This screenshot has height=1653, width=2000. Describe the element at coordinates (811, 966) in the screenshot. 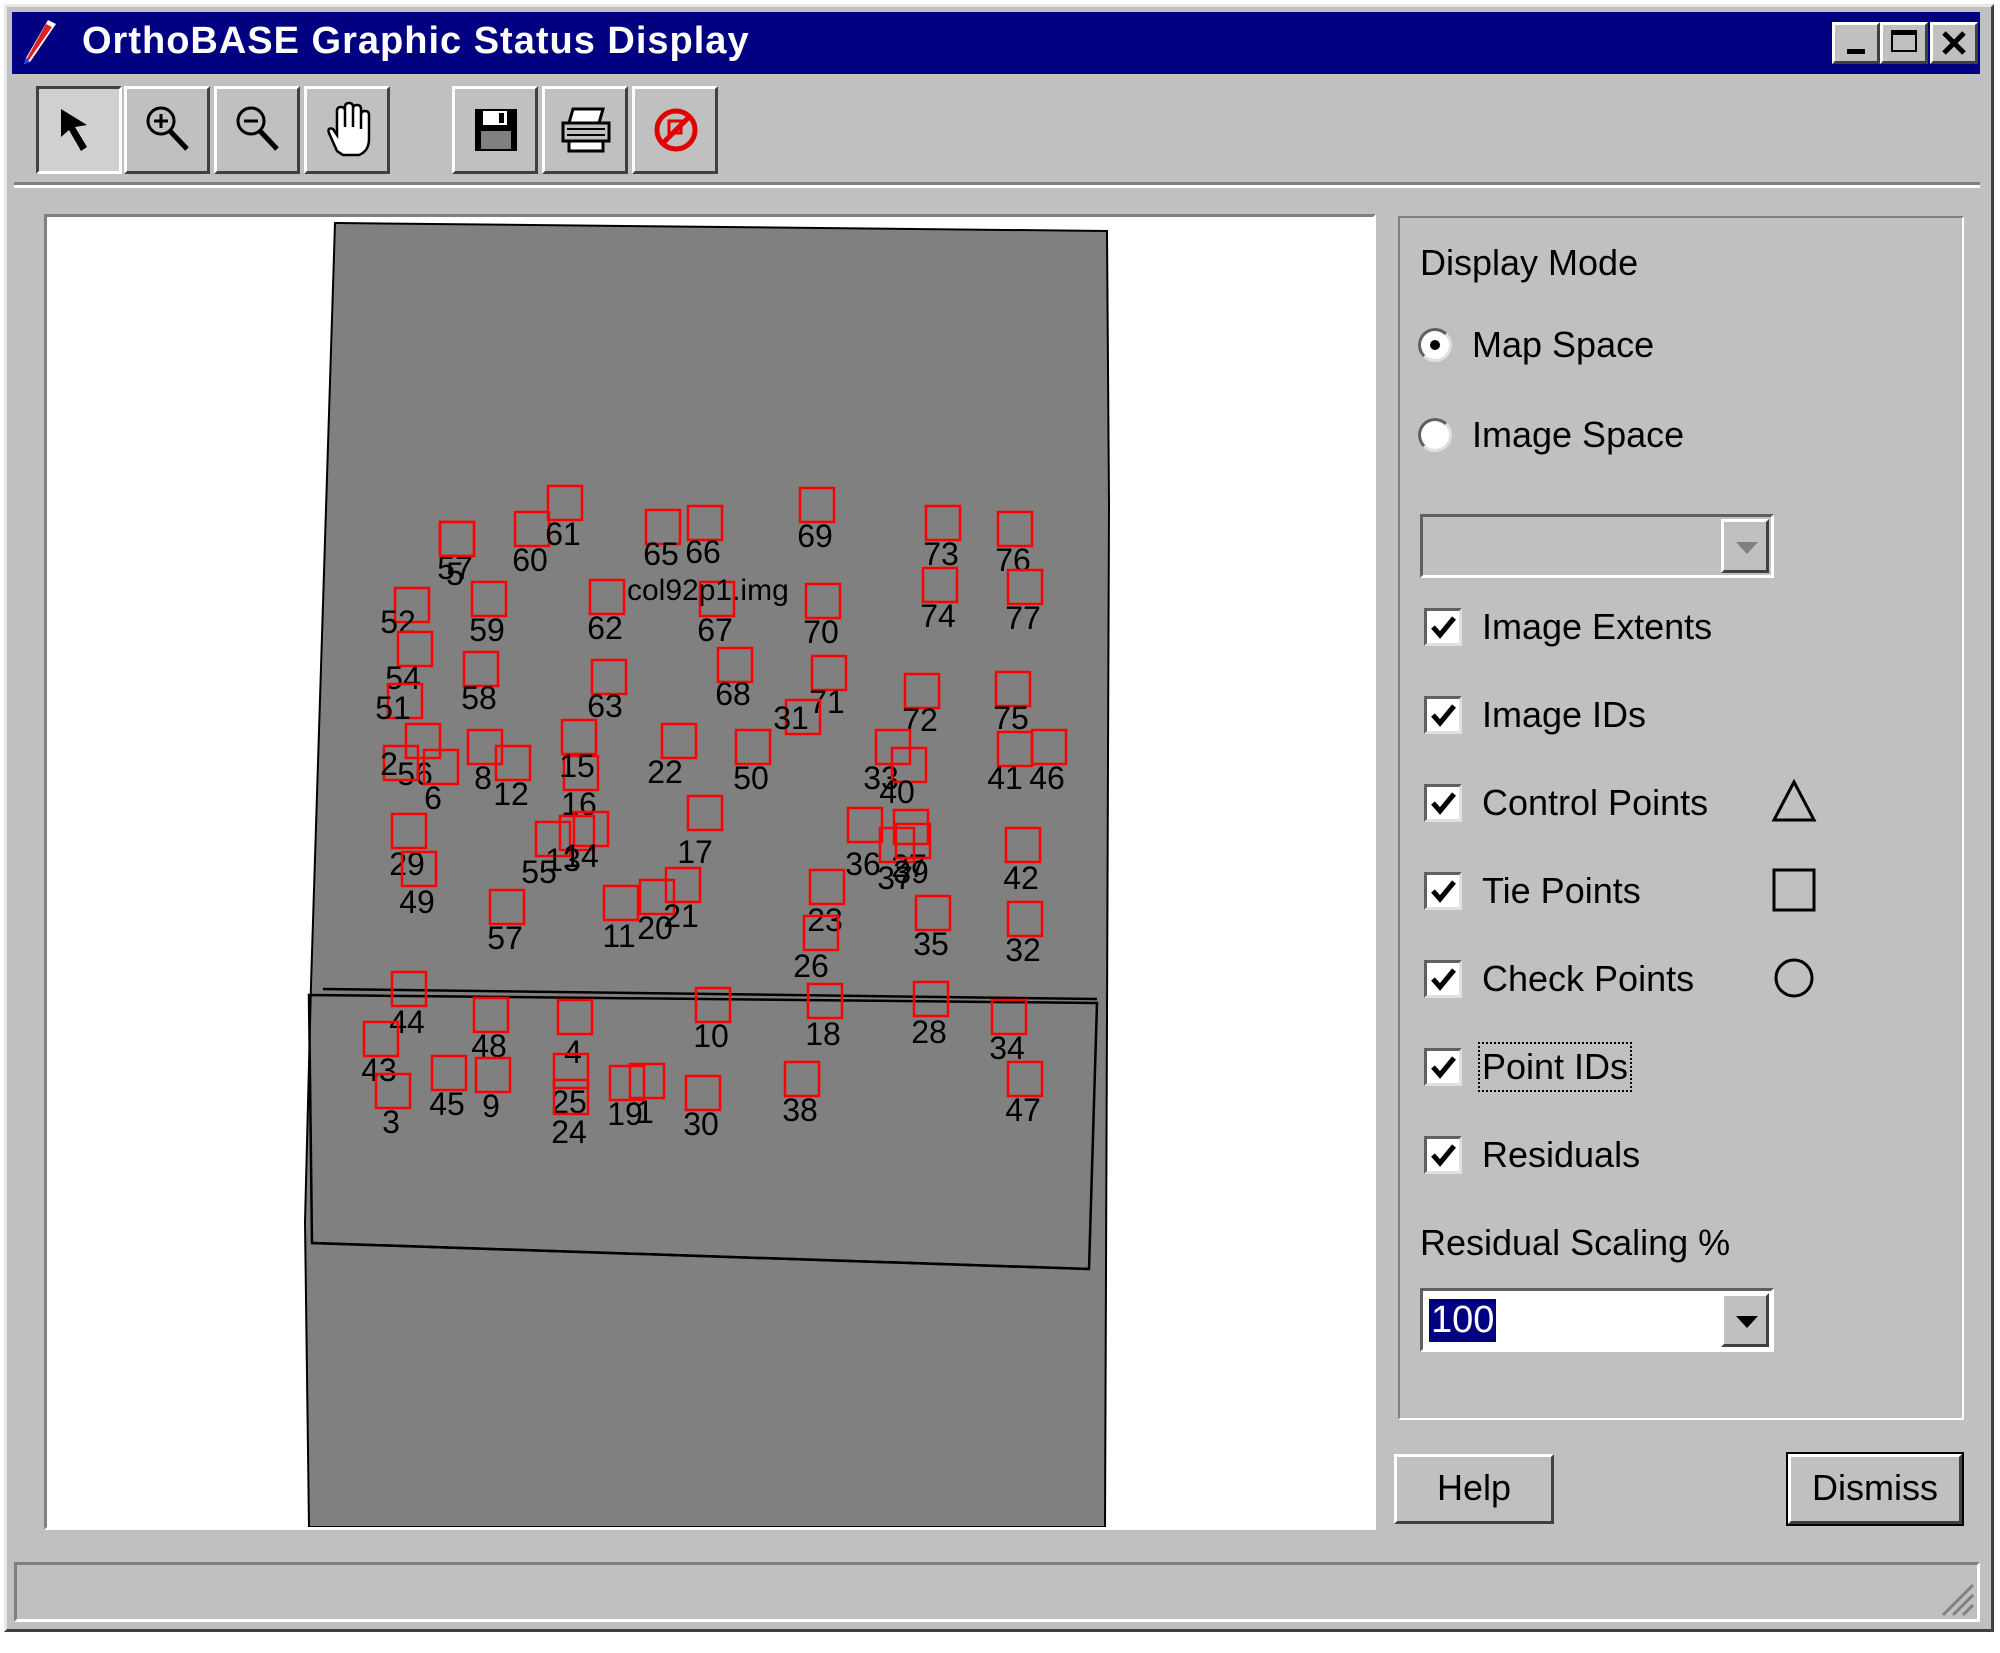

I see `point-id-label: 26` at that location.